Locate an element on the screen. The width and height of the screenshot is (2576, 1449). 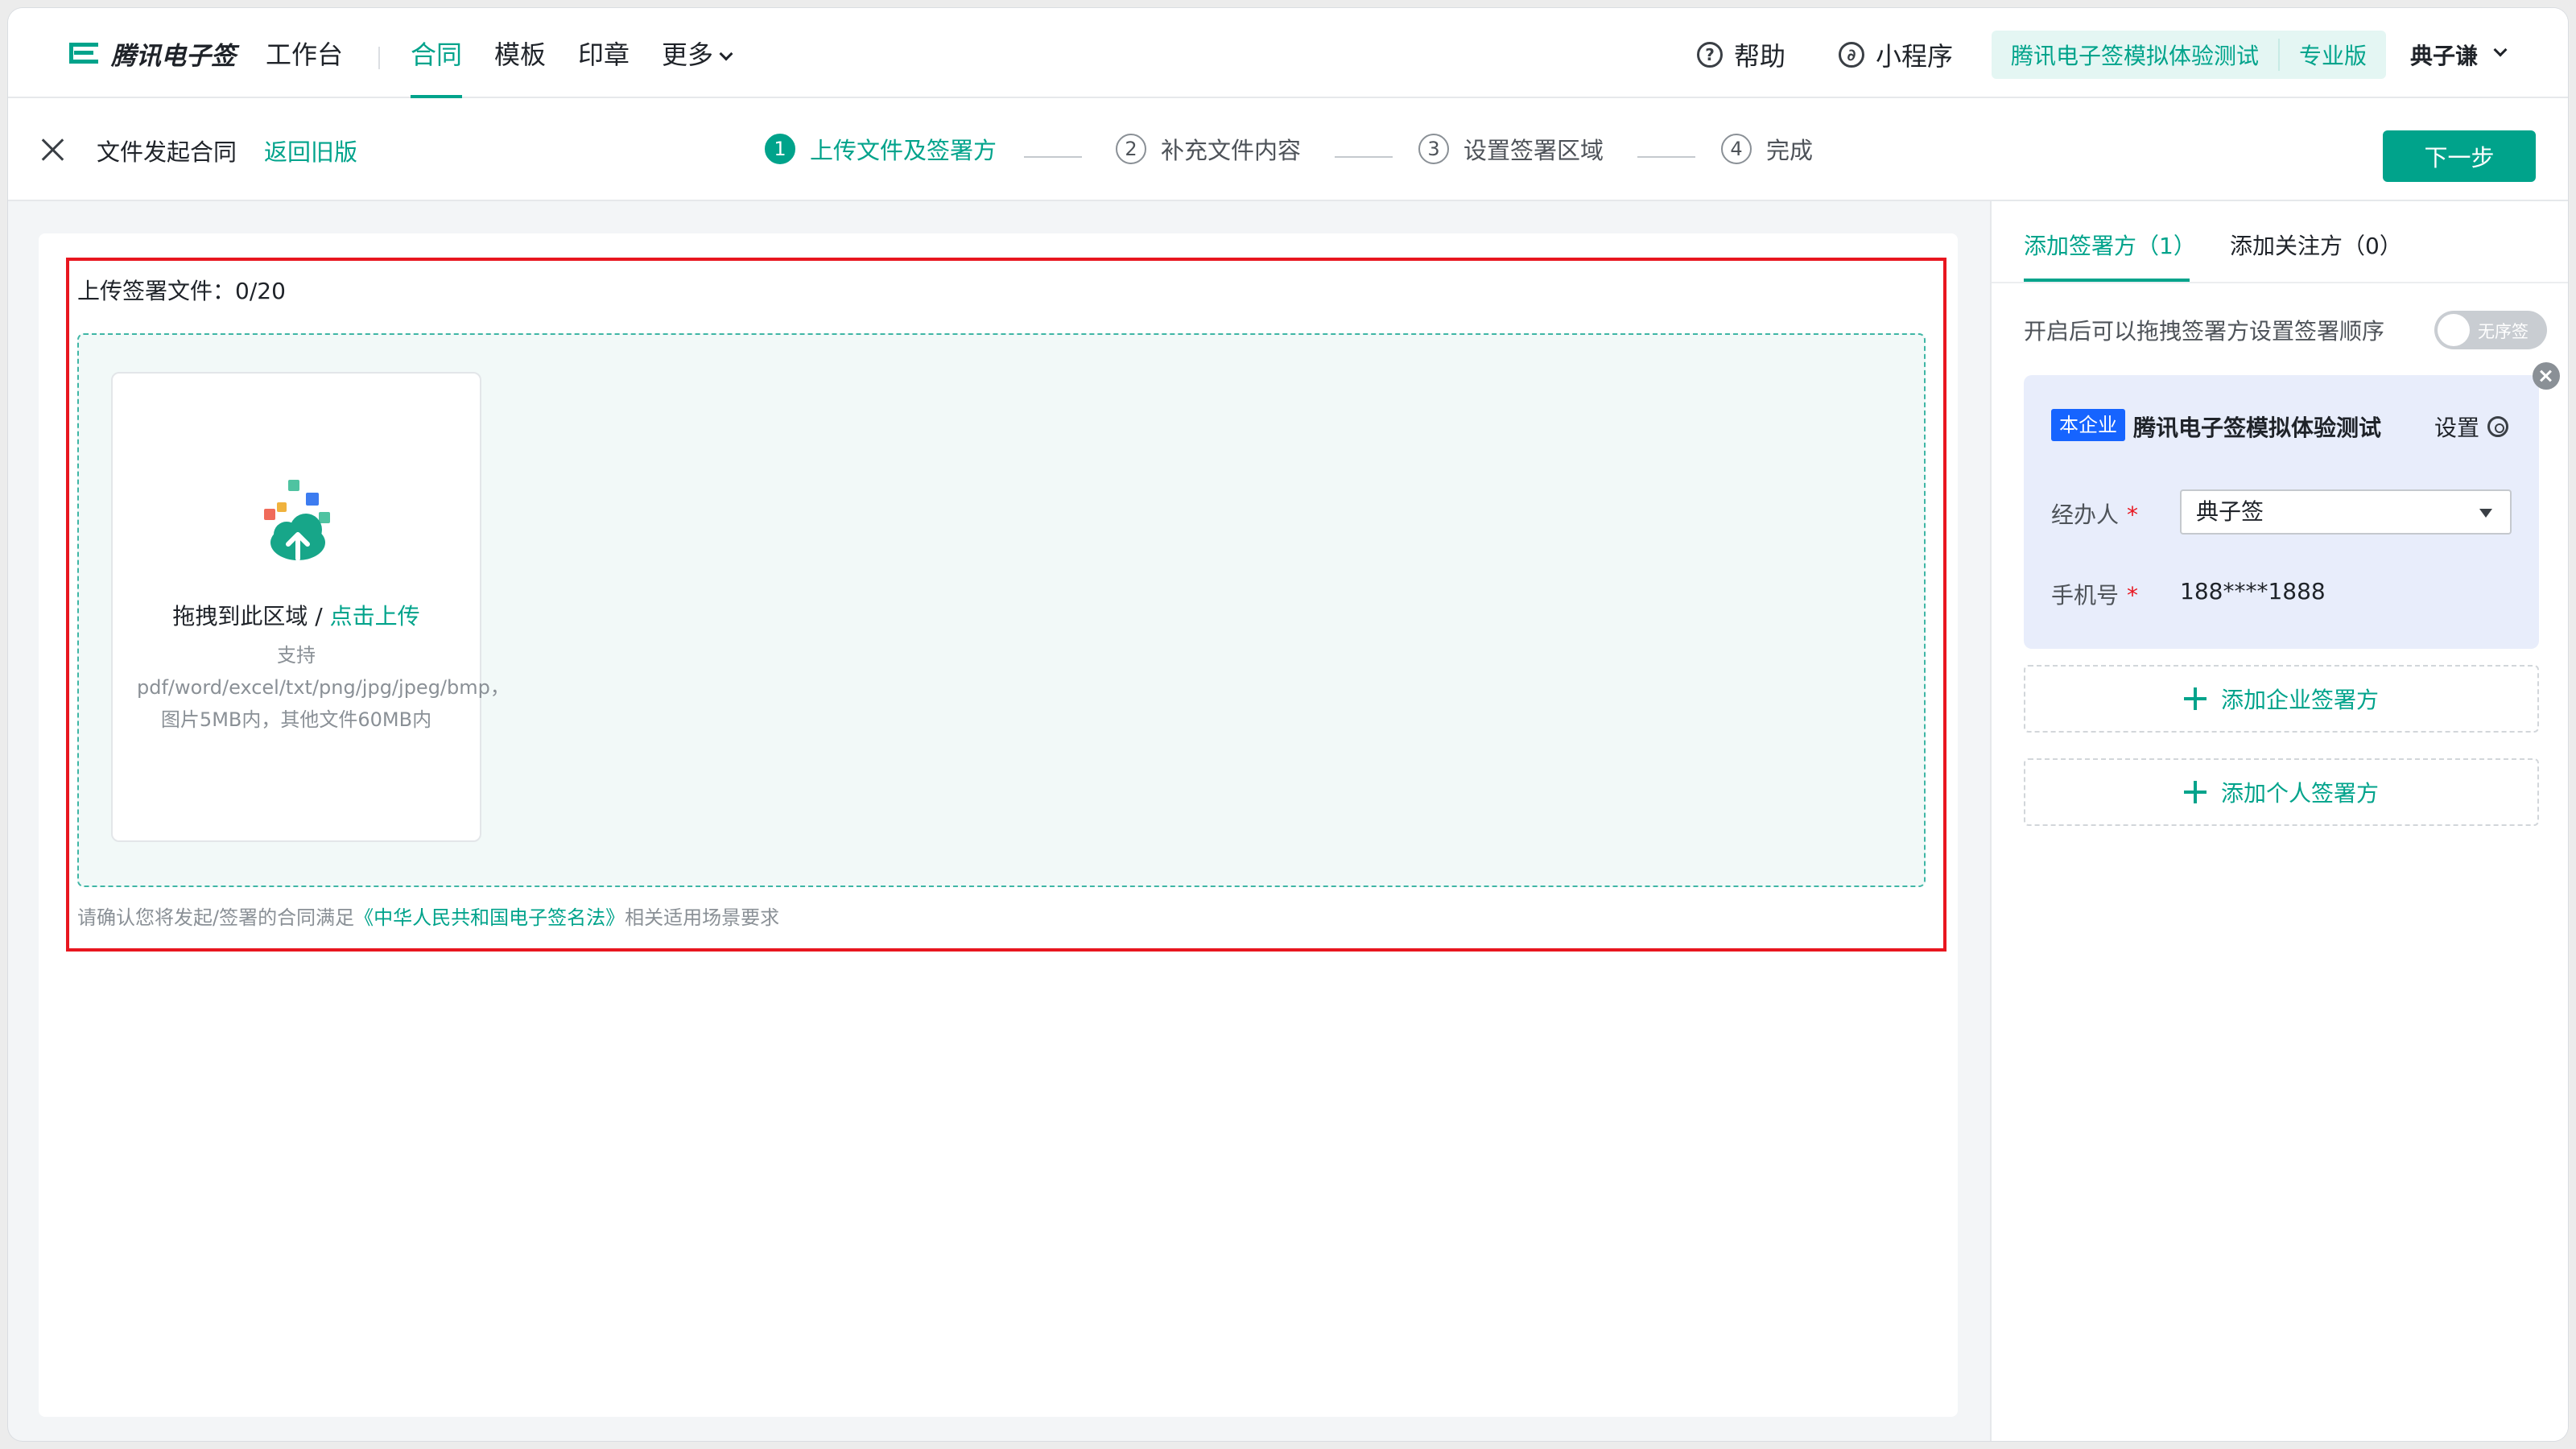
enterprise-name: 腾讯电子签模拟体验测试 is located at coordinates (2257, 428).